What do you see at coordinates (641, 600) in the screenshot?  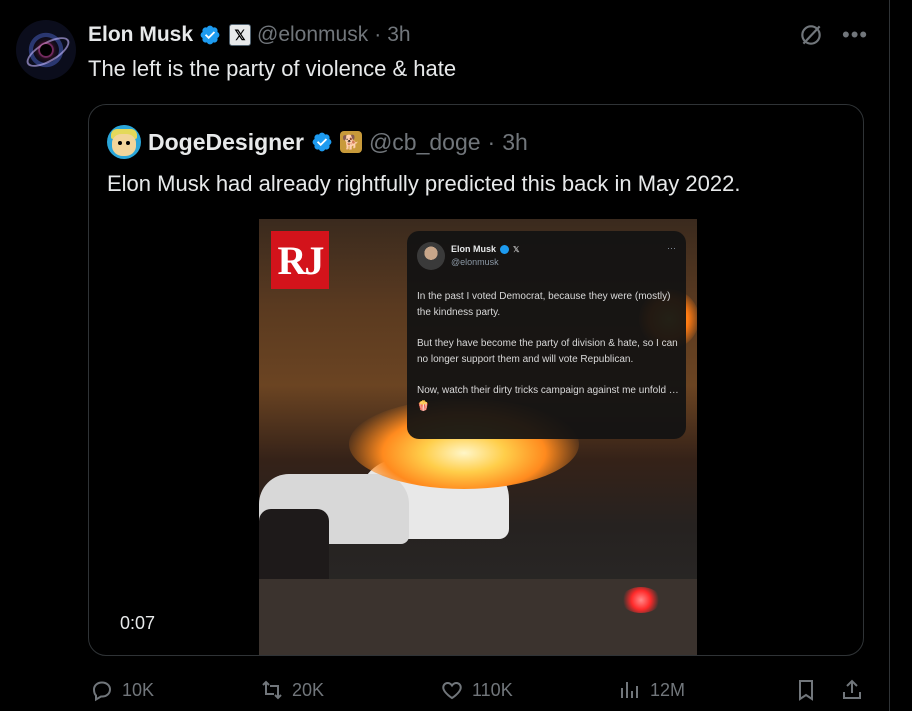 I see `video-taillight-graphic` at bounding box center [641, 600].